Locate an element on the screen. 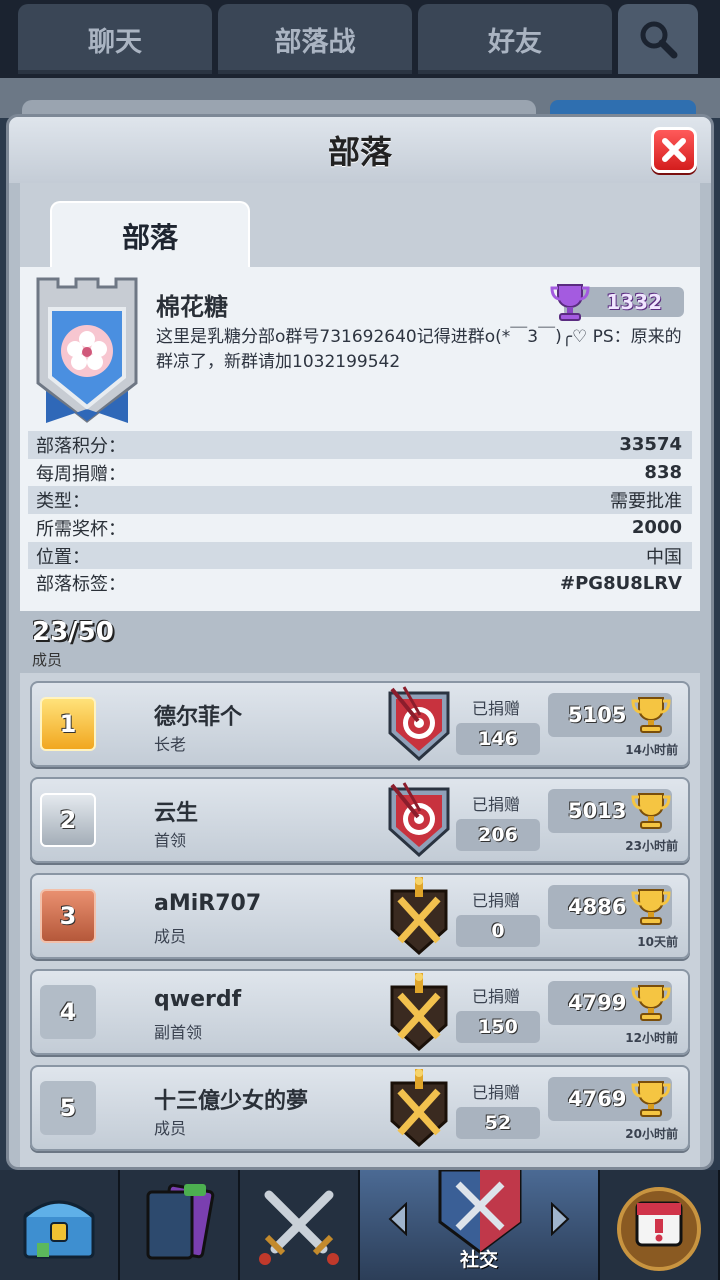 This screenshot has width=720, height=1280. search-icon is located at coordinates (659, 40).